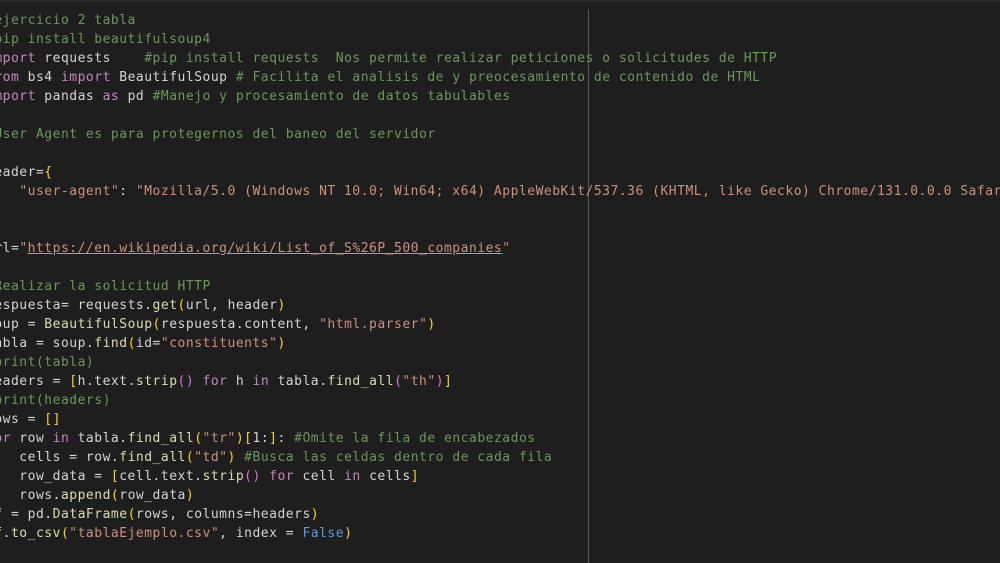 This screenshot has height=563, width=1000. Describe the element at coordinates (223, 476) in the screenshot. I see `code-token: strip` at that location.